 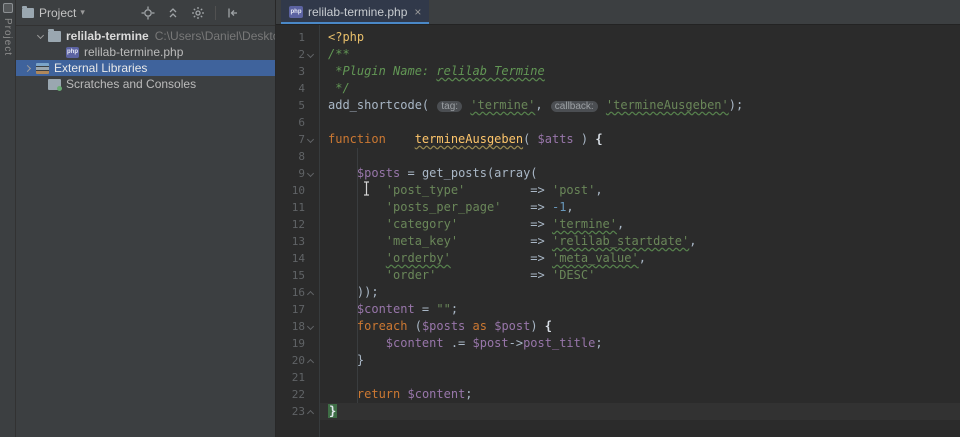 What do you see at coordinates (644, 190) in the screenshot?
I see `code-line: 'post_type' => 'post',` at bounding box center [644, 190].